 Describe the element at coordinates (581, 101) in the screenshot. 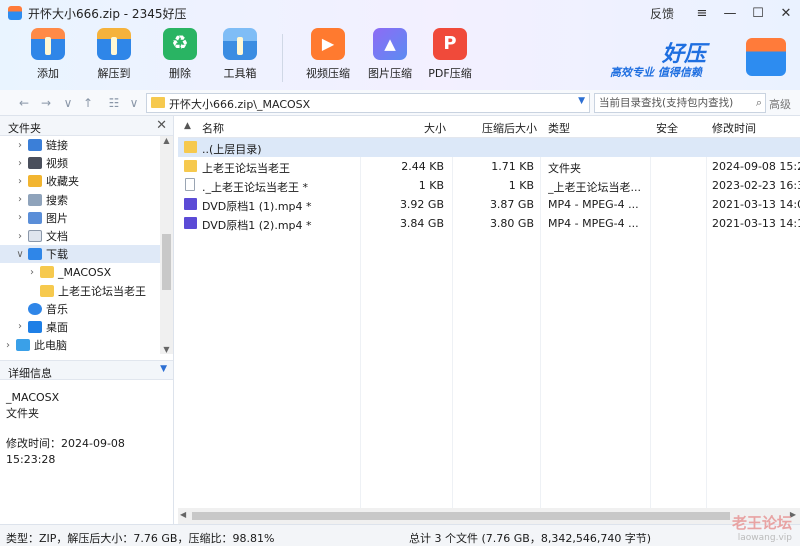

I see `path-dropdown-icon: ▼` at that location.